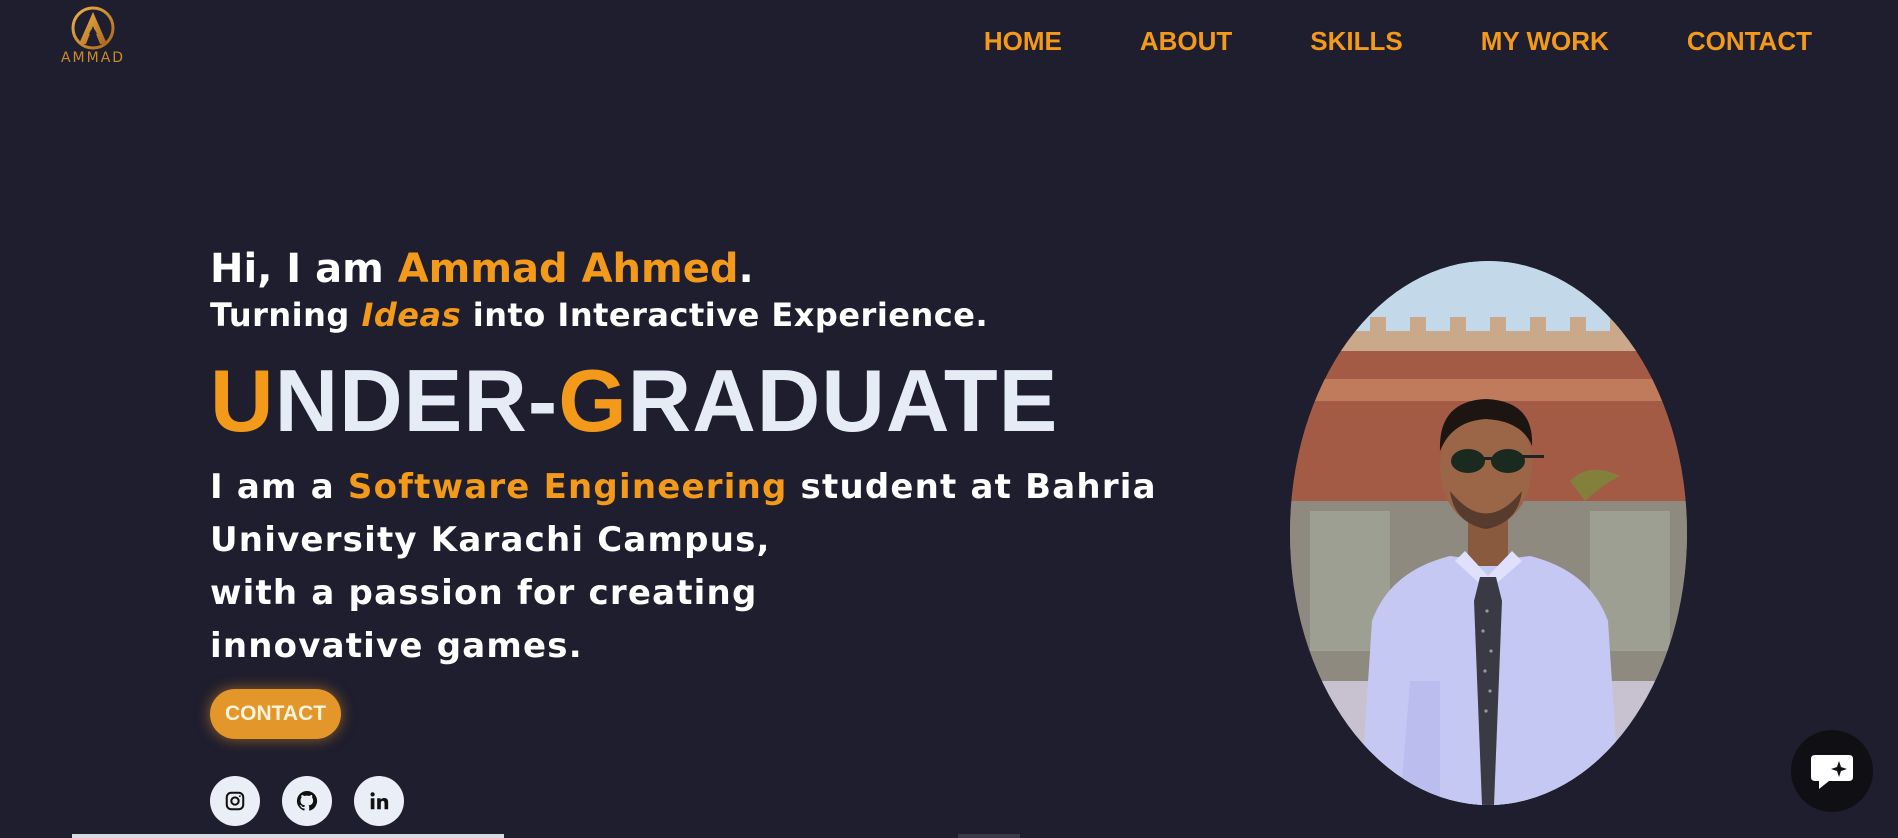 This screenshot has width=1898, height=838. What do you see at coordinates (93, 28) in the screenshot?
I see `logo-mark-icon` at bounding box center [93, 28].